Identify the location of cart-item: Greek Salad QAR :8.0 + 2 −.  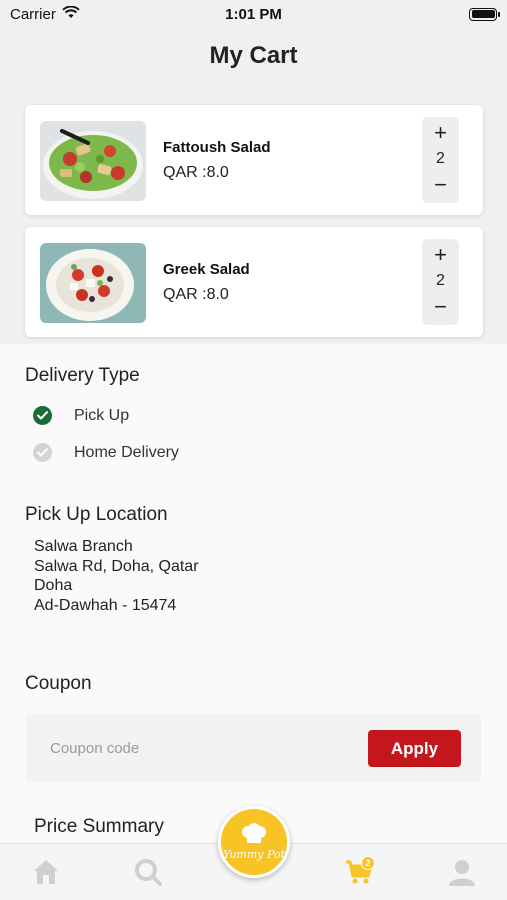
(254, 282).